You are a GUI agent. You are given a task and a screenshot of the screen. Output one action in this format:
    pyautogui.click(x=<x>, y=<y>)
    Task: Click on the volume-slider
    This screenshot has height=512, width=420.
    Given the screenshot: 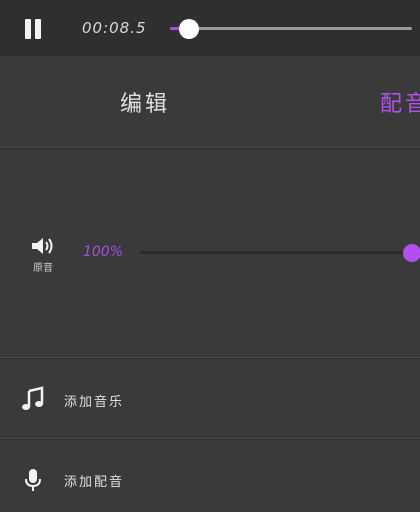 What is the action you would take?
    pyautogui.click(x=280, y=253)
    